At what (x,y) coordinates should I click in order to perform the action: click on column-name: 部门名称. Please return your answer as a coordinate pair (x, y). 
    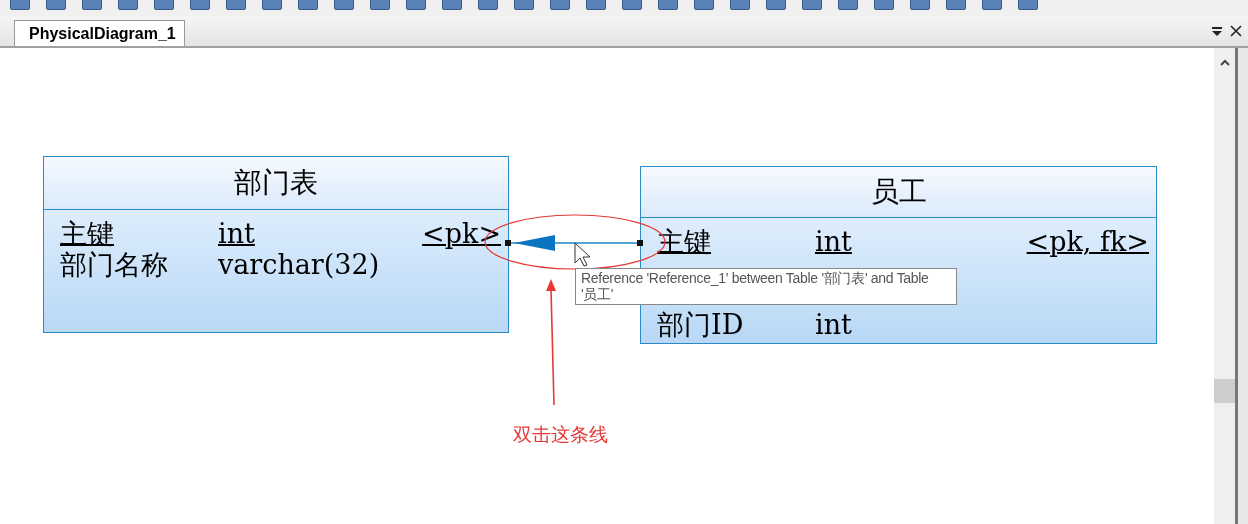
    Looking at the image, I should click on (114, 264).